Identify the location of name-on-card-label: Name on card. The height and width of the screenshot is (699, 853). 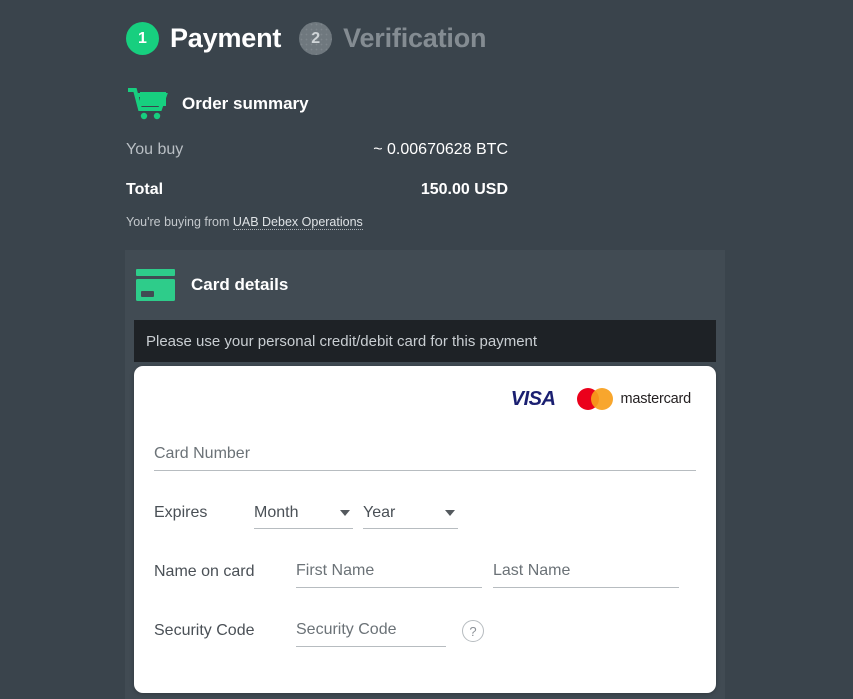
(204, 571).